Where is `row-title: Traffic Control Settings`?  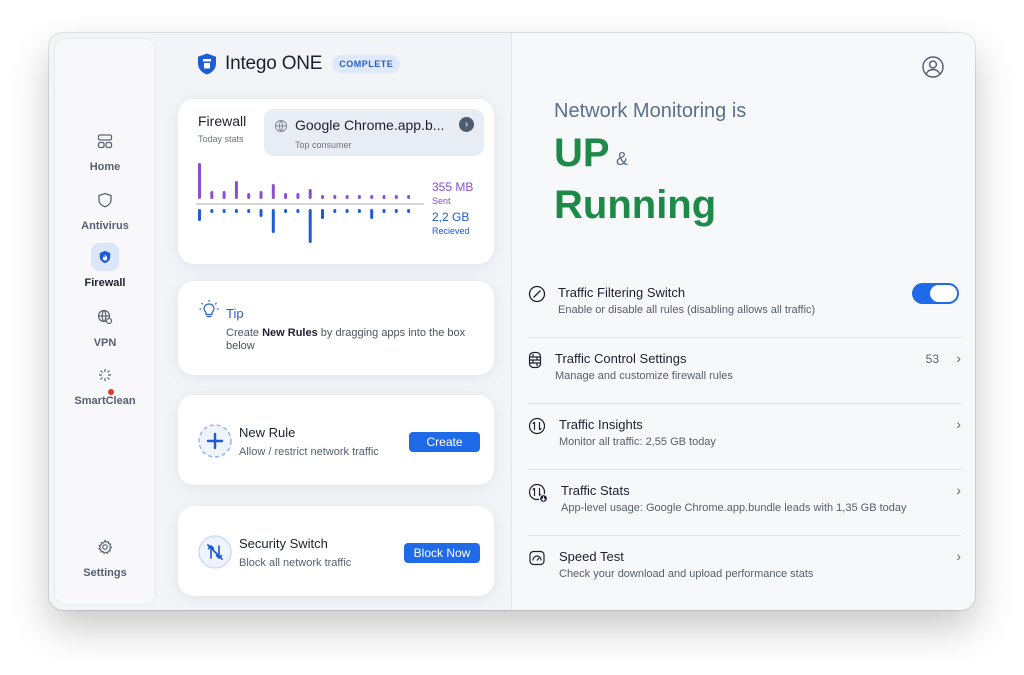
row-title: Traffic Control Settings is located at coordinates (621, 358).